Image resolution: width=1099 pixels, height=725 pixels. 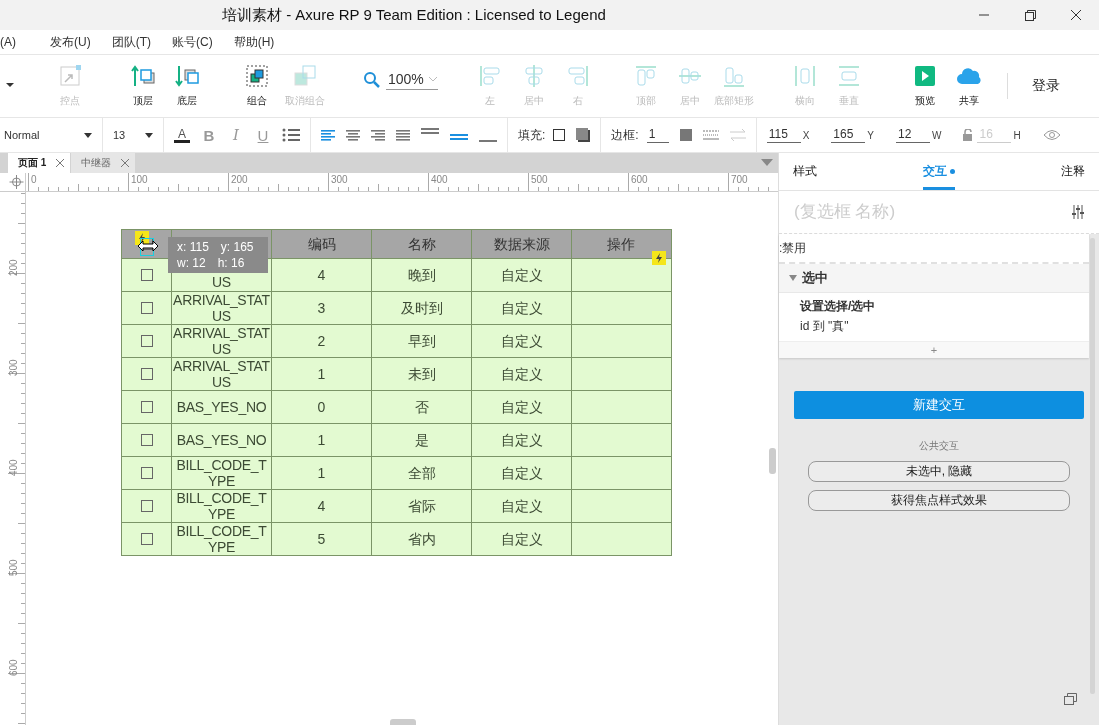 I want to click on lock-icon, so click(x=968, y=135).